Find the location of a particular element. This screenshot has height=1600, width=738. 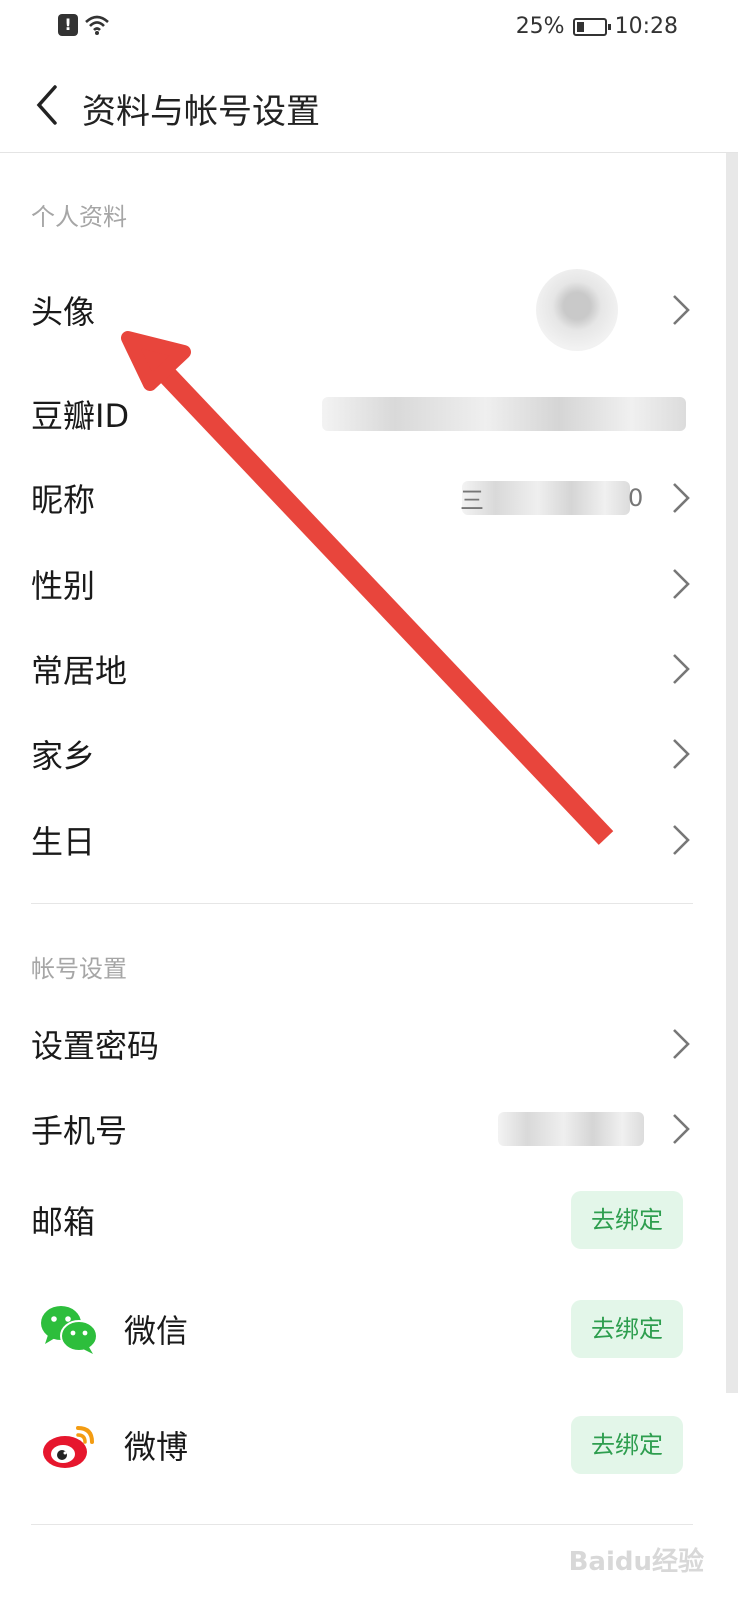

bind-email-button: 去绑定 is located at coordinates (627, 1220).